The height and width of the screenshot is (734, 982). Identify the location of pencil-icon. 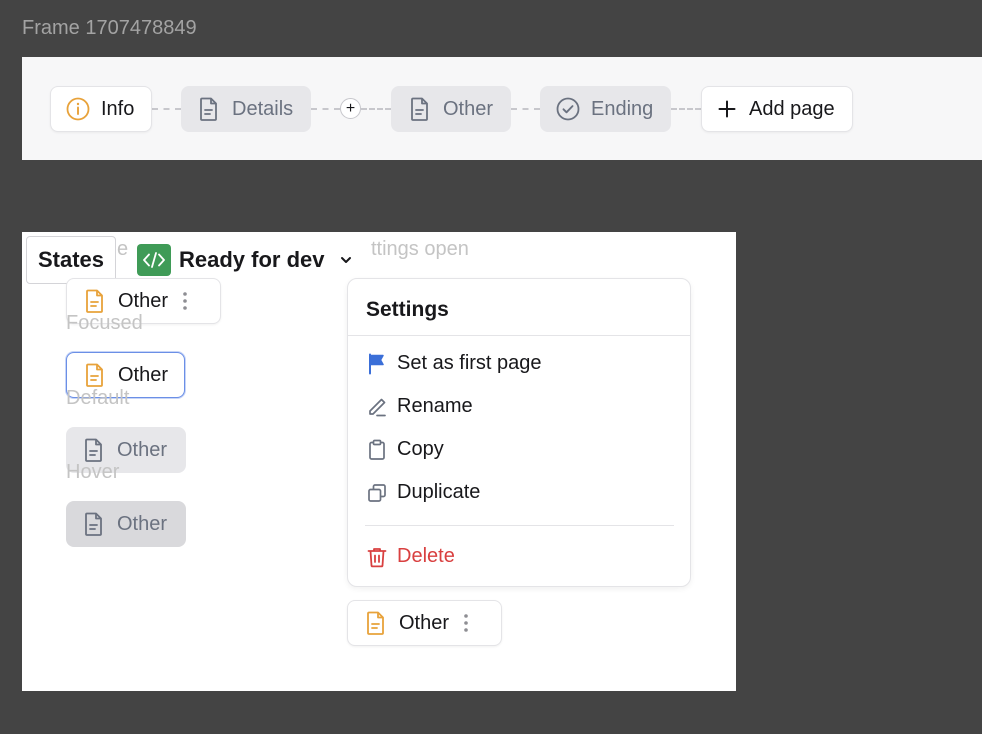
(377, 407).